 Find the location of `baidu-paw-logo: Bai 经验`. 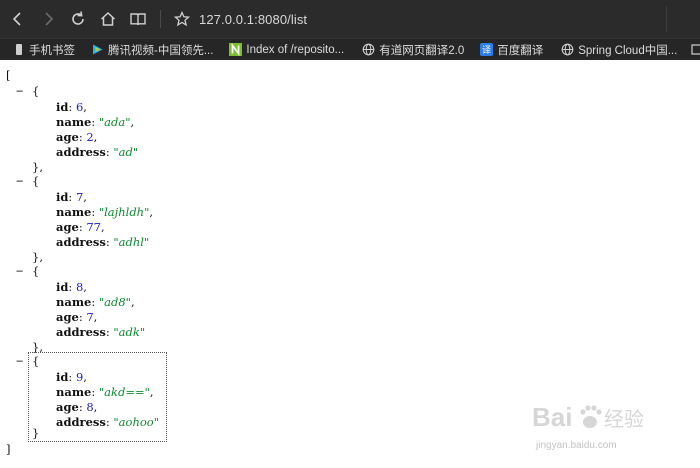

baidu-paw-logo: Bai 经验 is located at coordinates (588, 417).